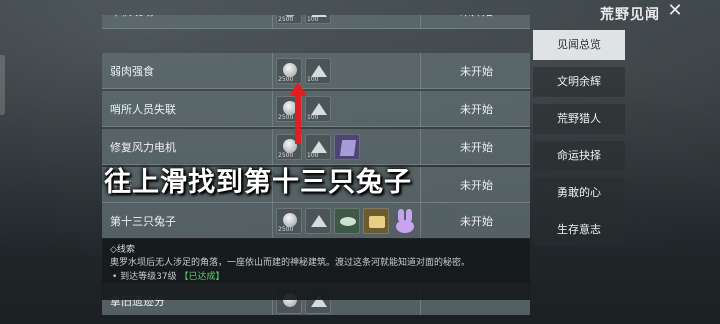  I want to click on clue-text: 奥罗水坝后无人涉足的角落，一座依山而建的神秘建筑。渡过这条河就能知道对面的秘密。, so click(290, 263).